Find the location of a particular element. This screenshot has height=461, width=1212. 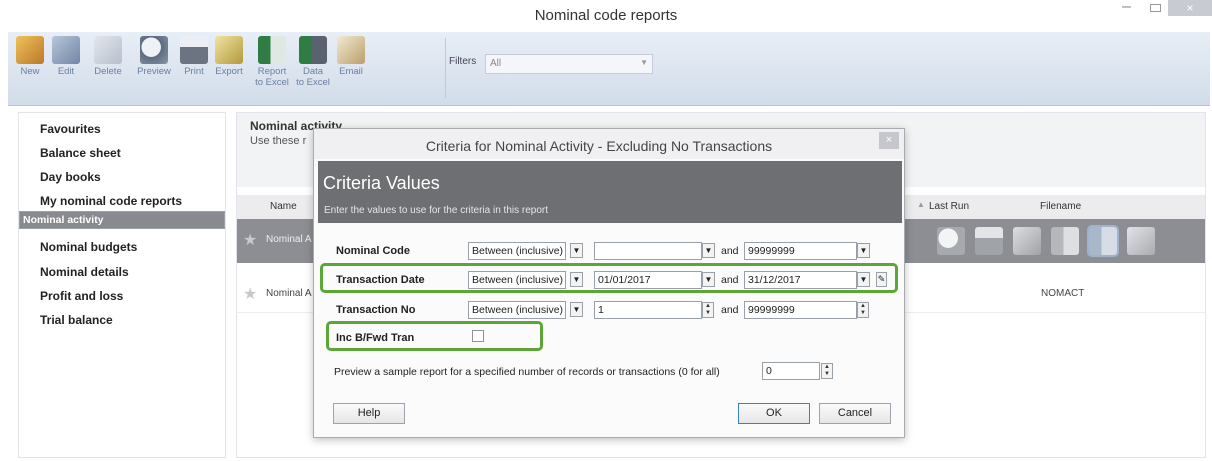

nominal-code-from-select is located at coordinates (648, 251).